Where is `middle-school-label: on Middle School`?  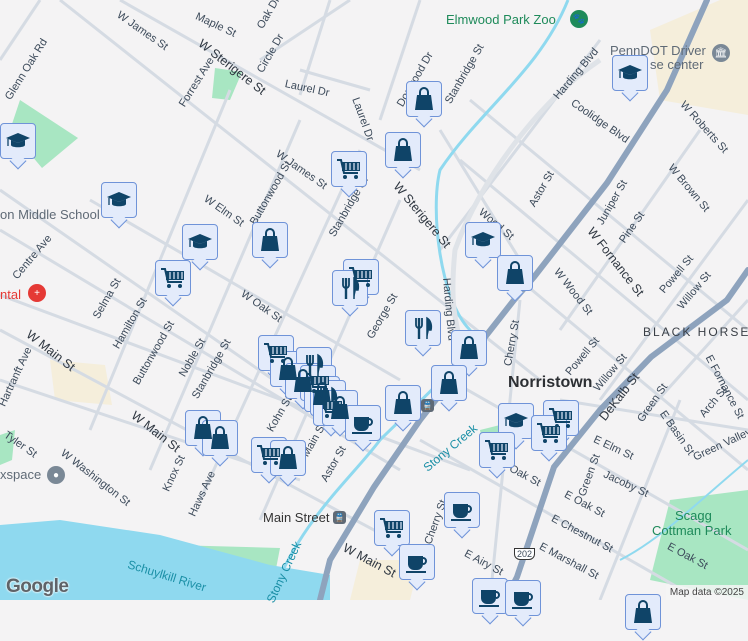
middle-school-label: on Middle School is located at coordinates (50, 214).